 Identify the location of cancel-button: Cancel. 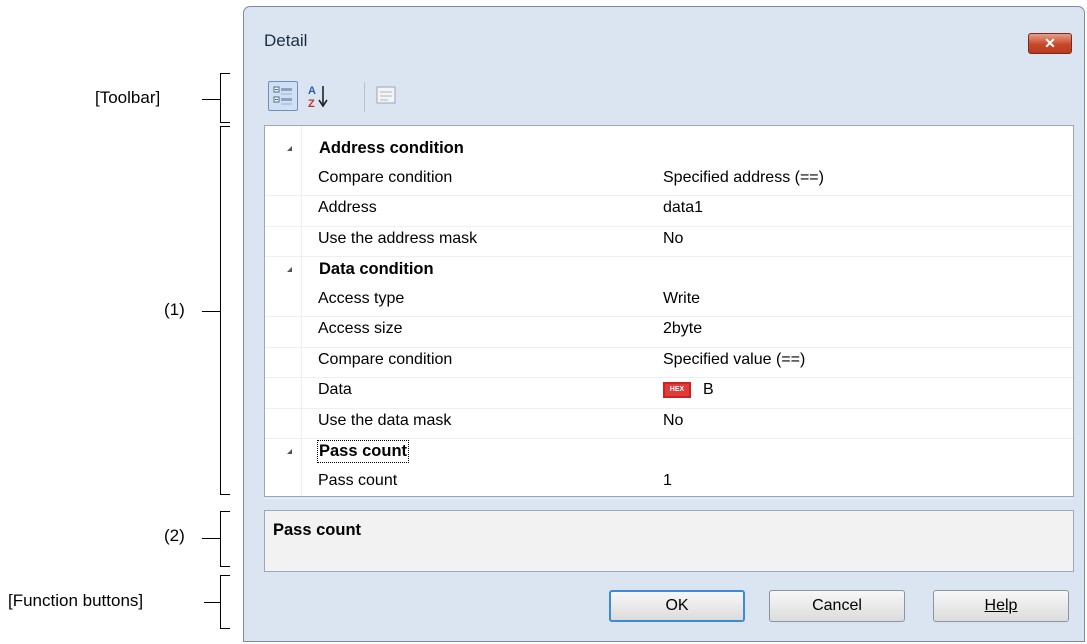
(837, 606).